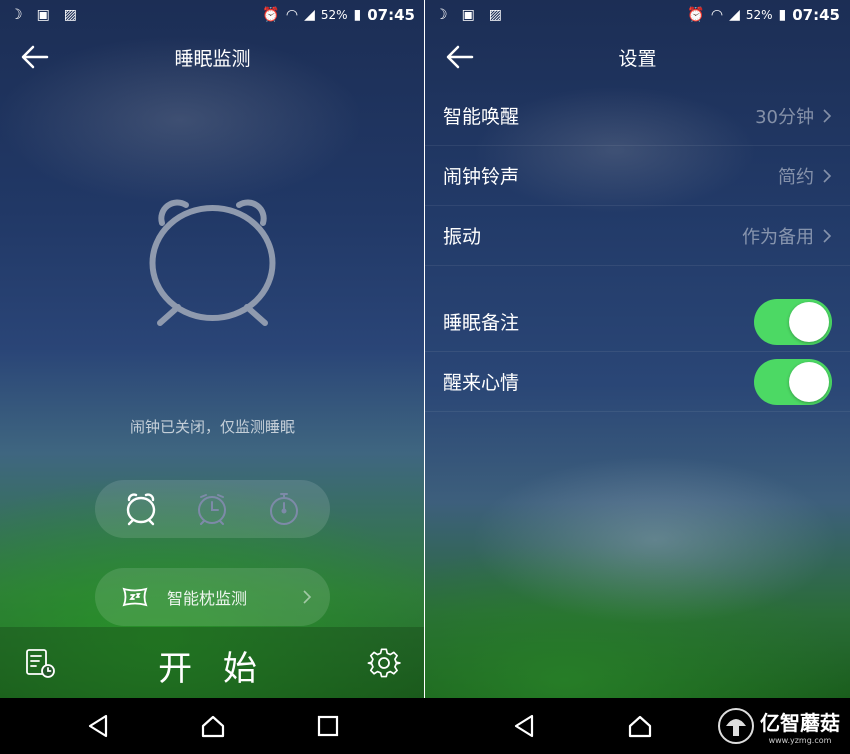  What do you see at coordinates (800, 740) in the screenshot?
I see `brand-url: www.yzmg.com` at bounding box center [800, 740].